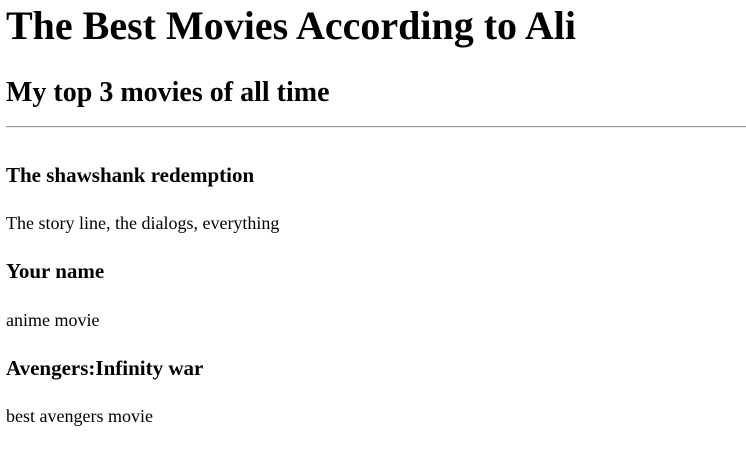  What do you see at coordinates (53, 320) in the screenshot?
I see `movie-description: anime movie` at bounding box center [53, 320].